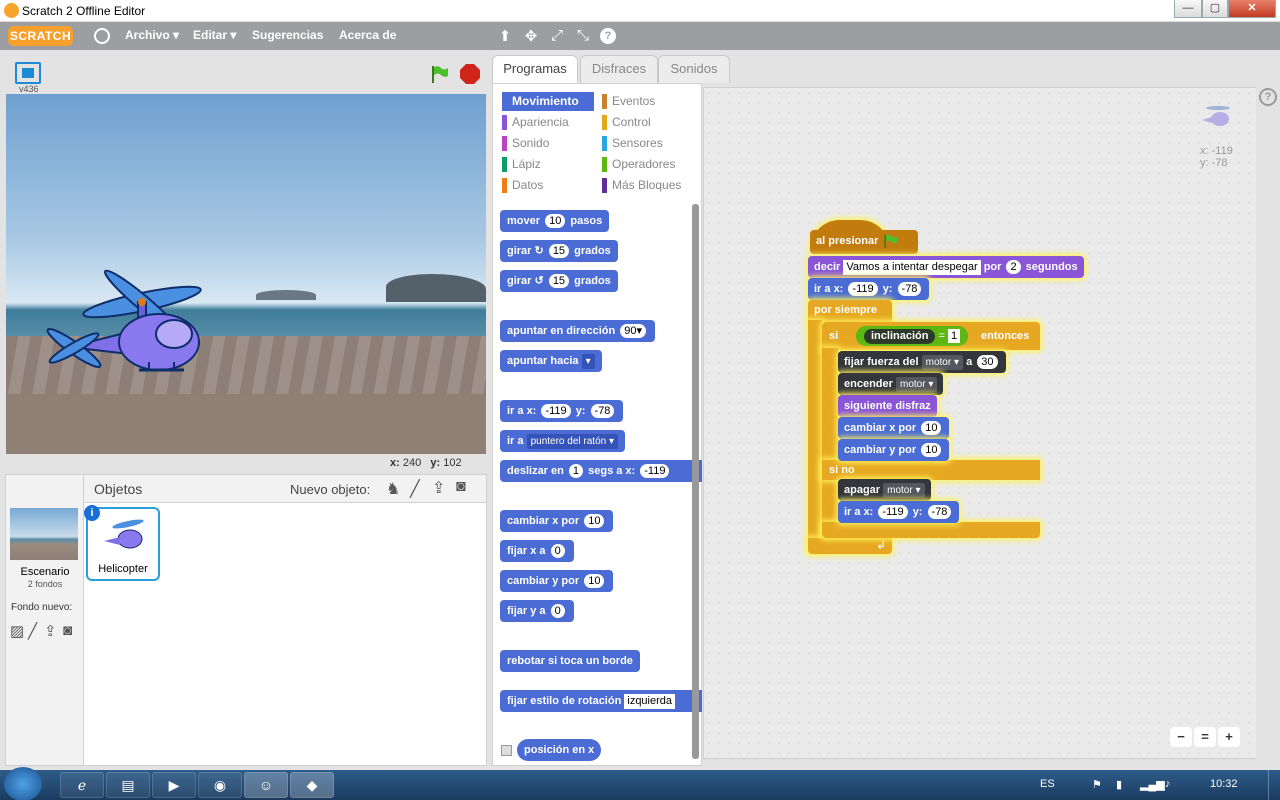 This screenshot has width=1280, height=800. I want to click on category-sonido: Sonido, so click(548, 143).